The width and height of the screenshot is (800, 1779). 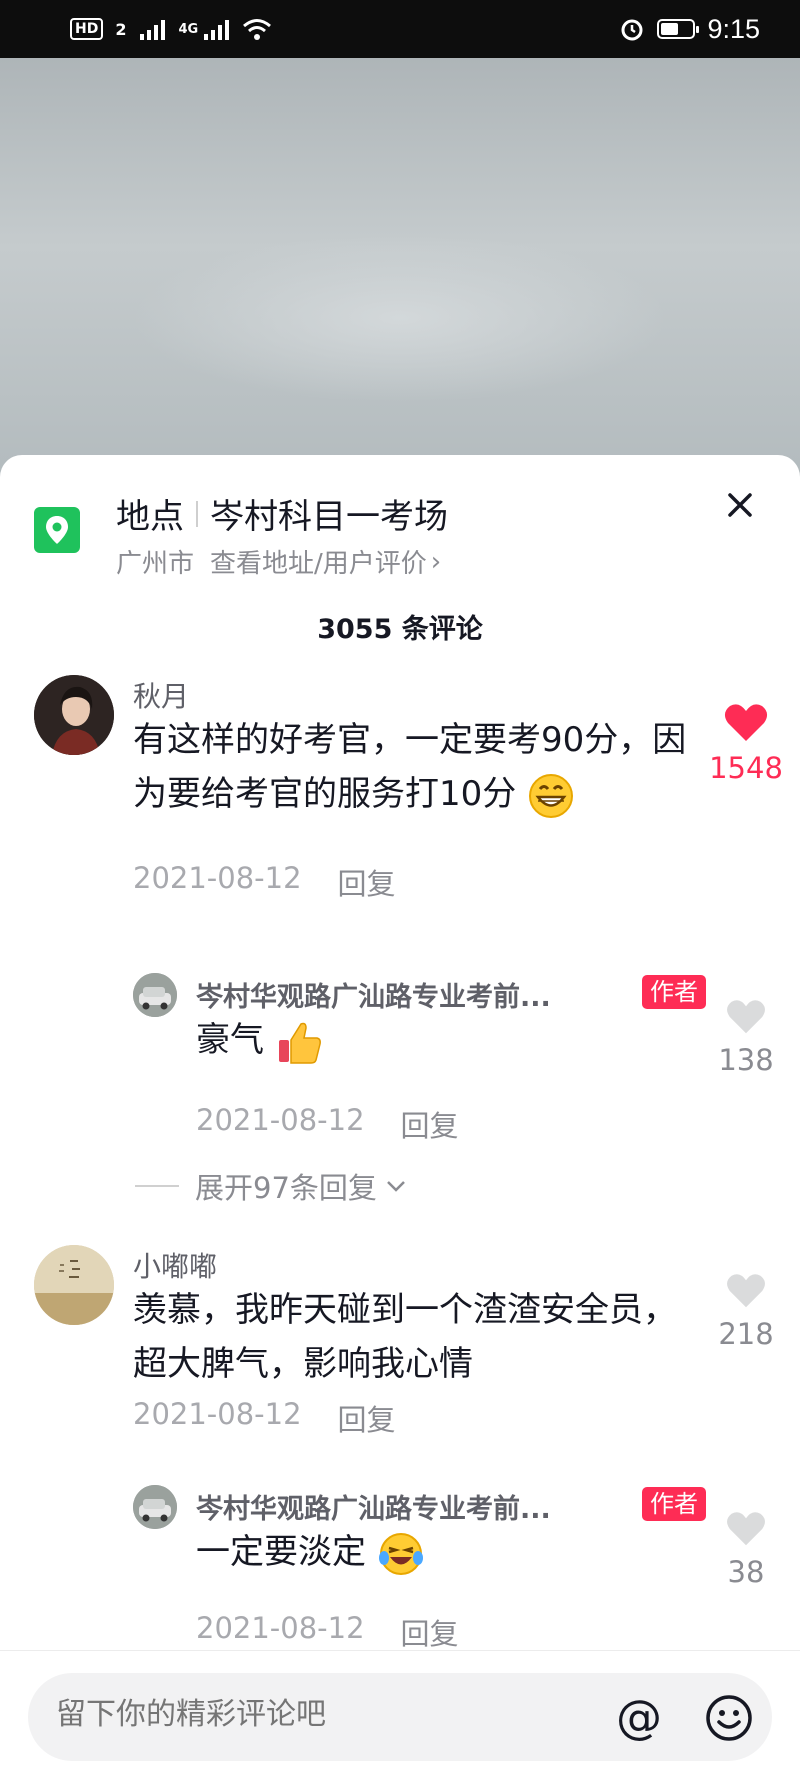 What do you see at coordinates (155, 564) in the screenshot?
I see `location-city: 广州市` at bounding box center [155, 564].